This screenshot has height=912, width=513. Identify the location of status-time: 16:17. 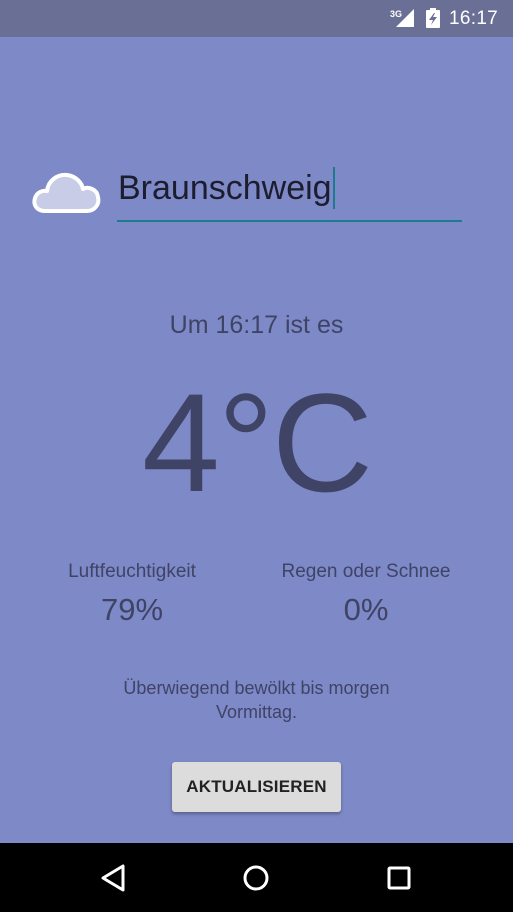
(474, 18).